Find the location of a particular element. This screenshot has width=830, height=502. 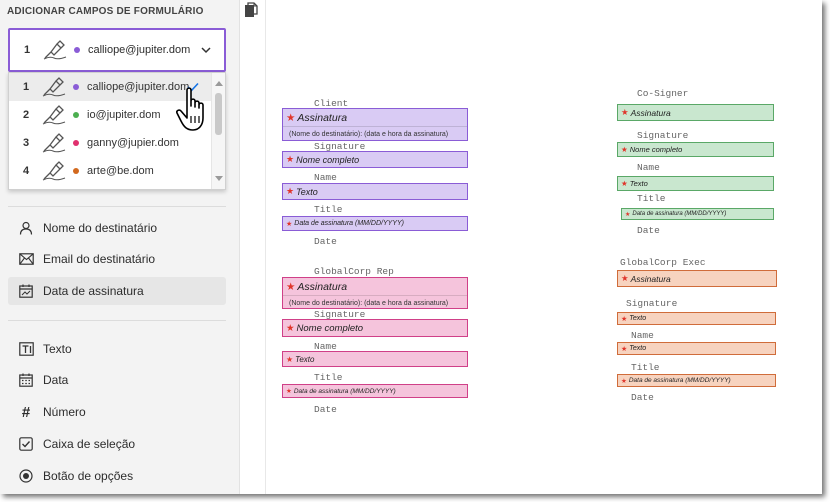

field-signature-date: Data de assinatura is located at coordinates (117, 291).